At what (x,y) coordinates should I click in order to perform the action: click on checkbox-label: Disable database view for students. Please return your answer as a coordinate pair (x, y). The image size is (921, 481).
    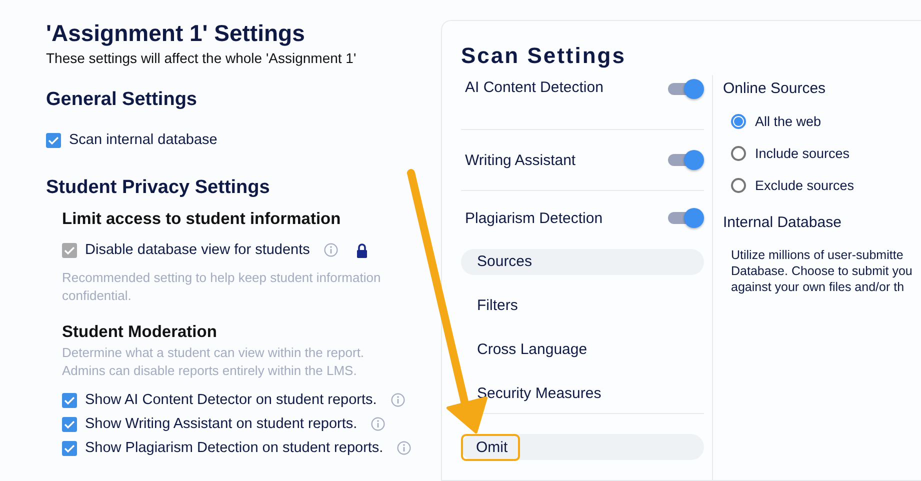
    Looking at the image, I should click on (197, 250).